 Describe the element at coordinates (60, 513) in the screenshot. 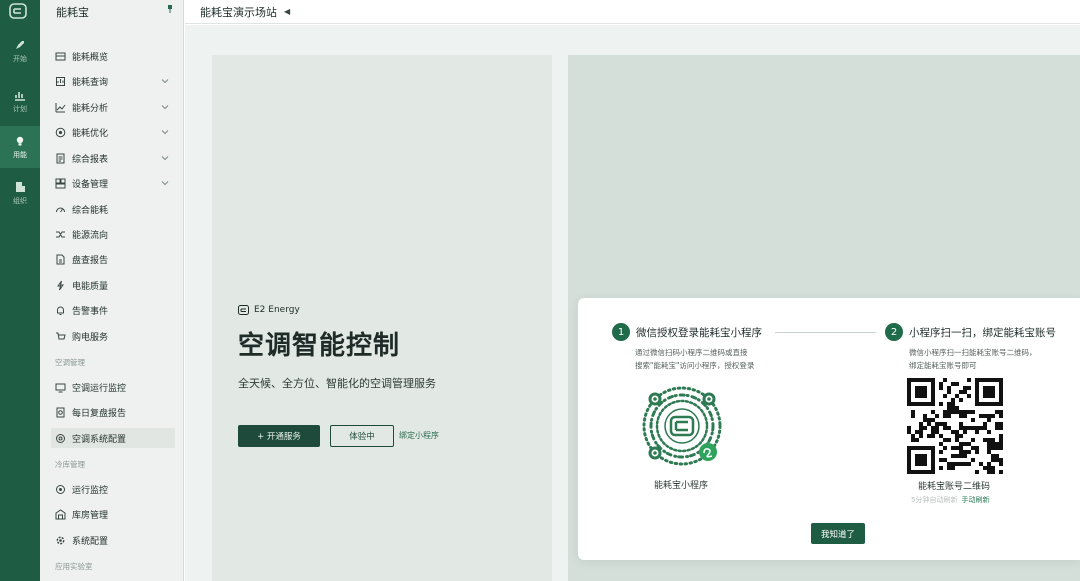

I see `storage-icon` at that location.